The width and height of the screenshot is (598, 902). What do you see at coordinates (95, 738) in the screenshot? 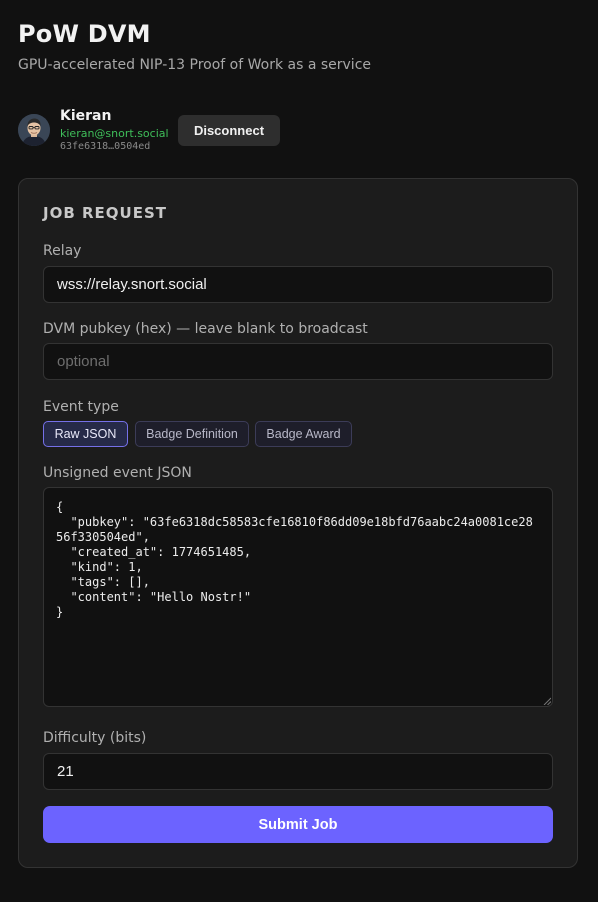
I see `difficulty-label: Difficulty (bits)` at bounding box center [95, 738].